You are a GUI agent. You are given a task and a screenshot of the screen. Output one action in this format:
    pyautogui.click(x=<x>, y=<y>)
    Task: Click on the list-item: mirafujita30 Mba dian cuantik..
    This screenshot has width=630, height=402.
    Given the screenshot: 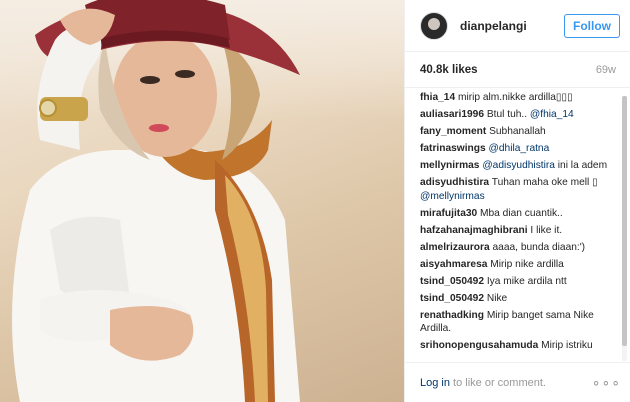 What is the action you would take?
    pyautogui.click(x=520, y=214)
    